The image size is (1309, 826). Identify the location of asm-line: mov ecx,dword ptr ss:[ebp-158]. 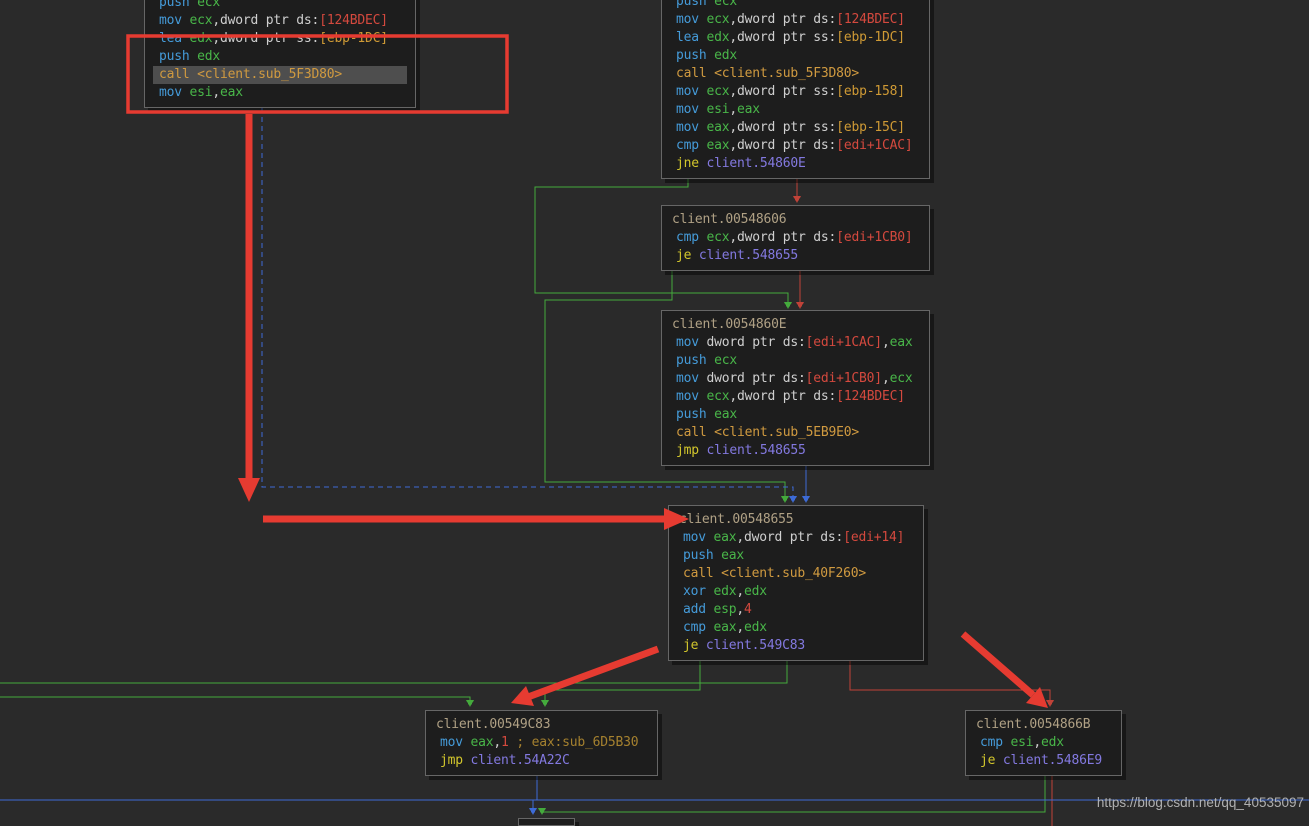
(795, 92).